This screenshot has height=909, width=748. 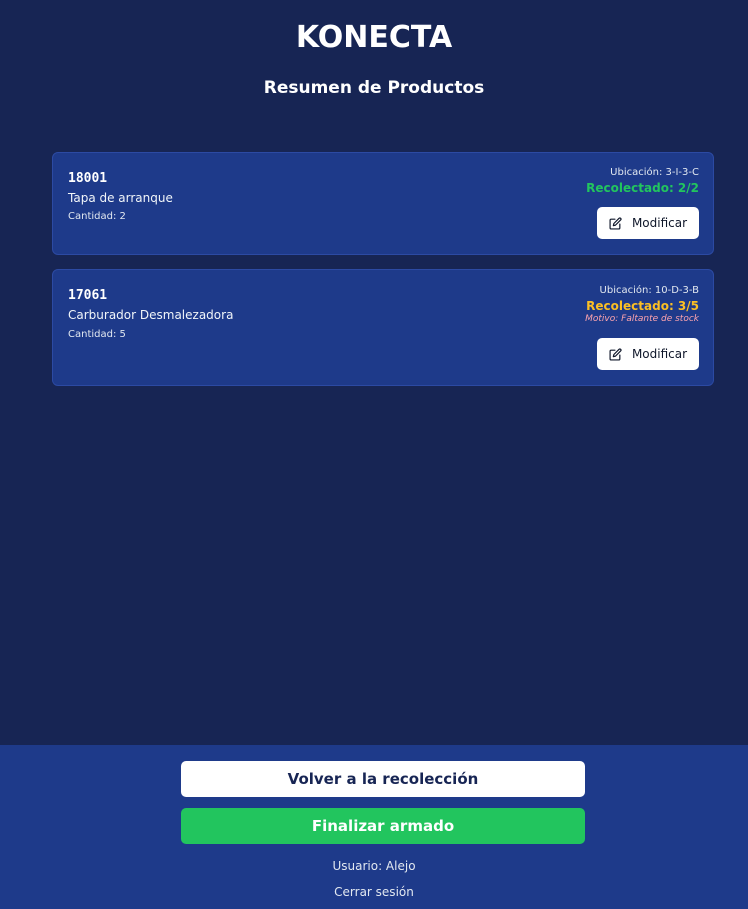 I want to click on product-status: Ubicación: 3-I-3-C Recolectado: 2/2, so click(x=642, y=181).